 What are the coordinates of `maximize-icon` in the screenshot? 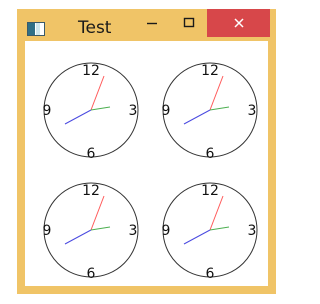 It's located at (189, 23).